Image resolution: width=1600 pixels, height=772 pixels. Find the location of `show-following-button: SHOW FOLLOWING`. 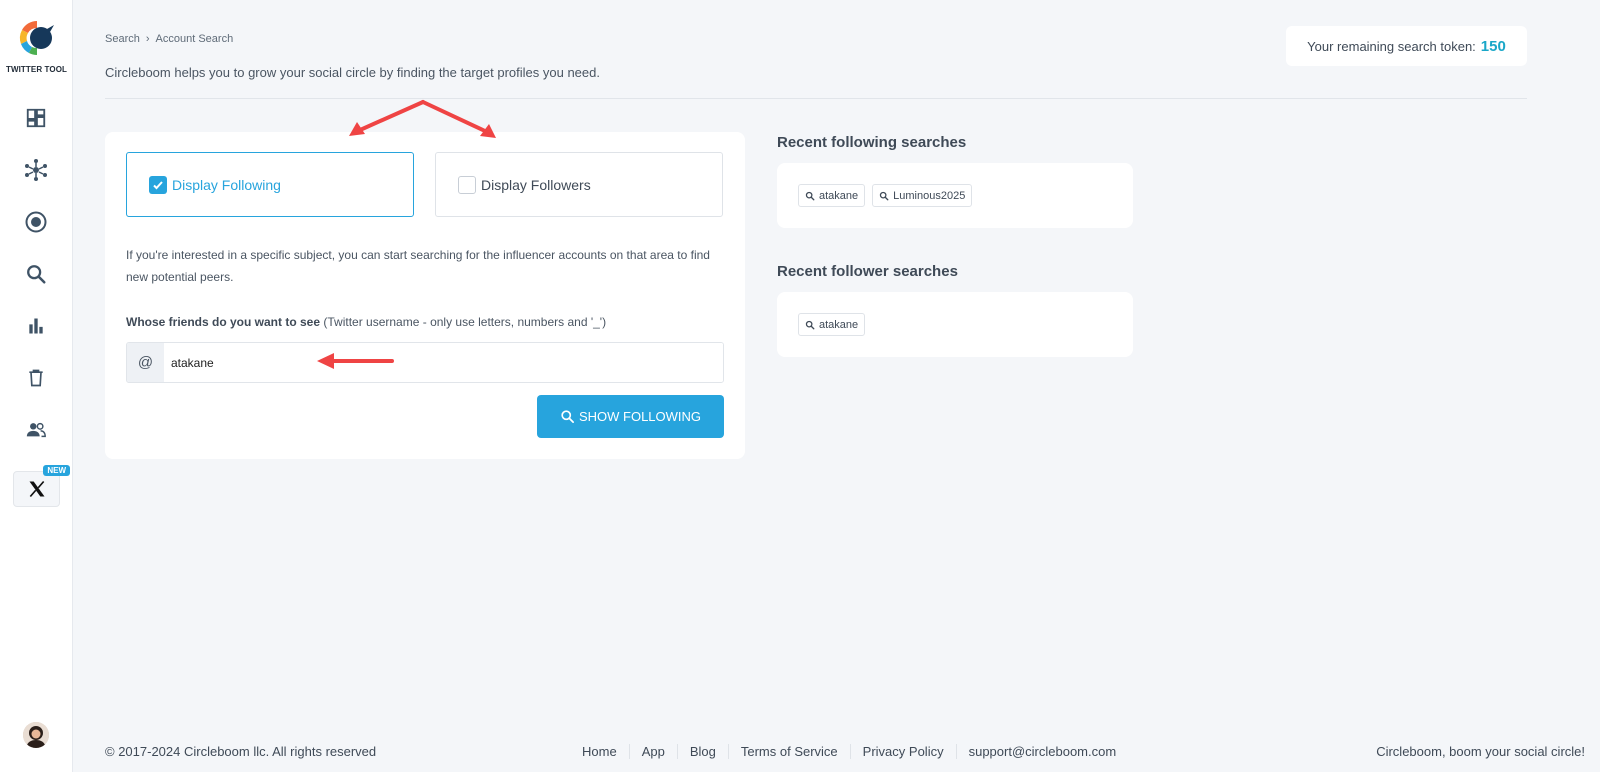

show-following-button: SHOW FOLLOWING is located at coordinates (630, 416).